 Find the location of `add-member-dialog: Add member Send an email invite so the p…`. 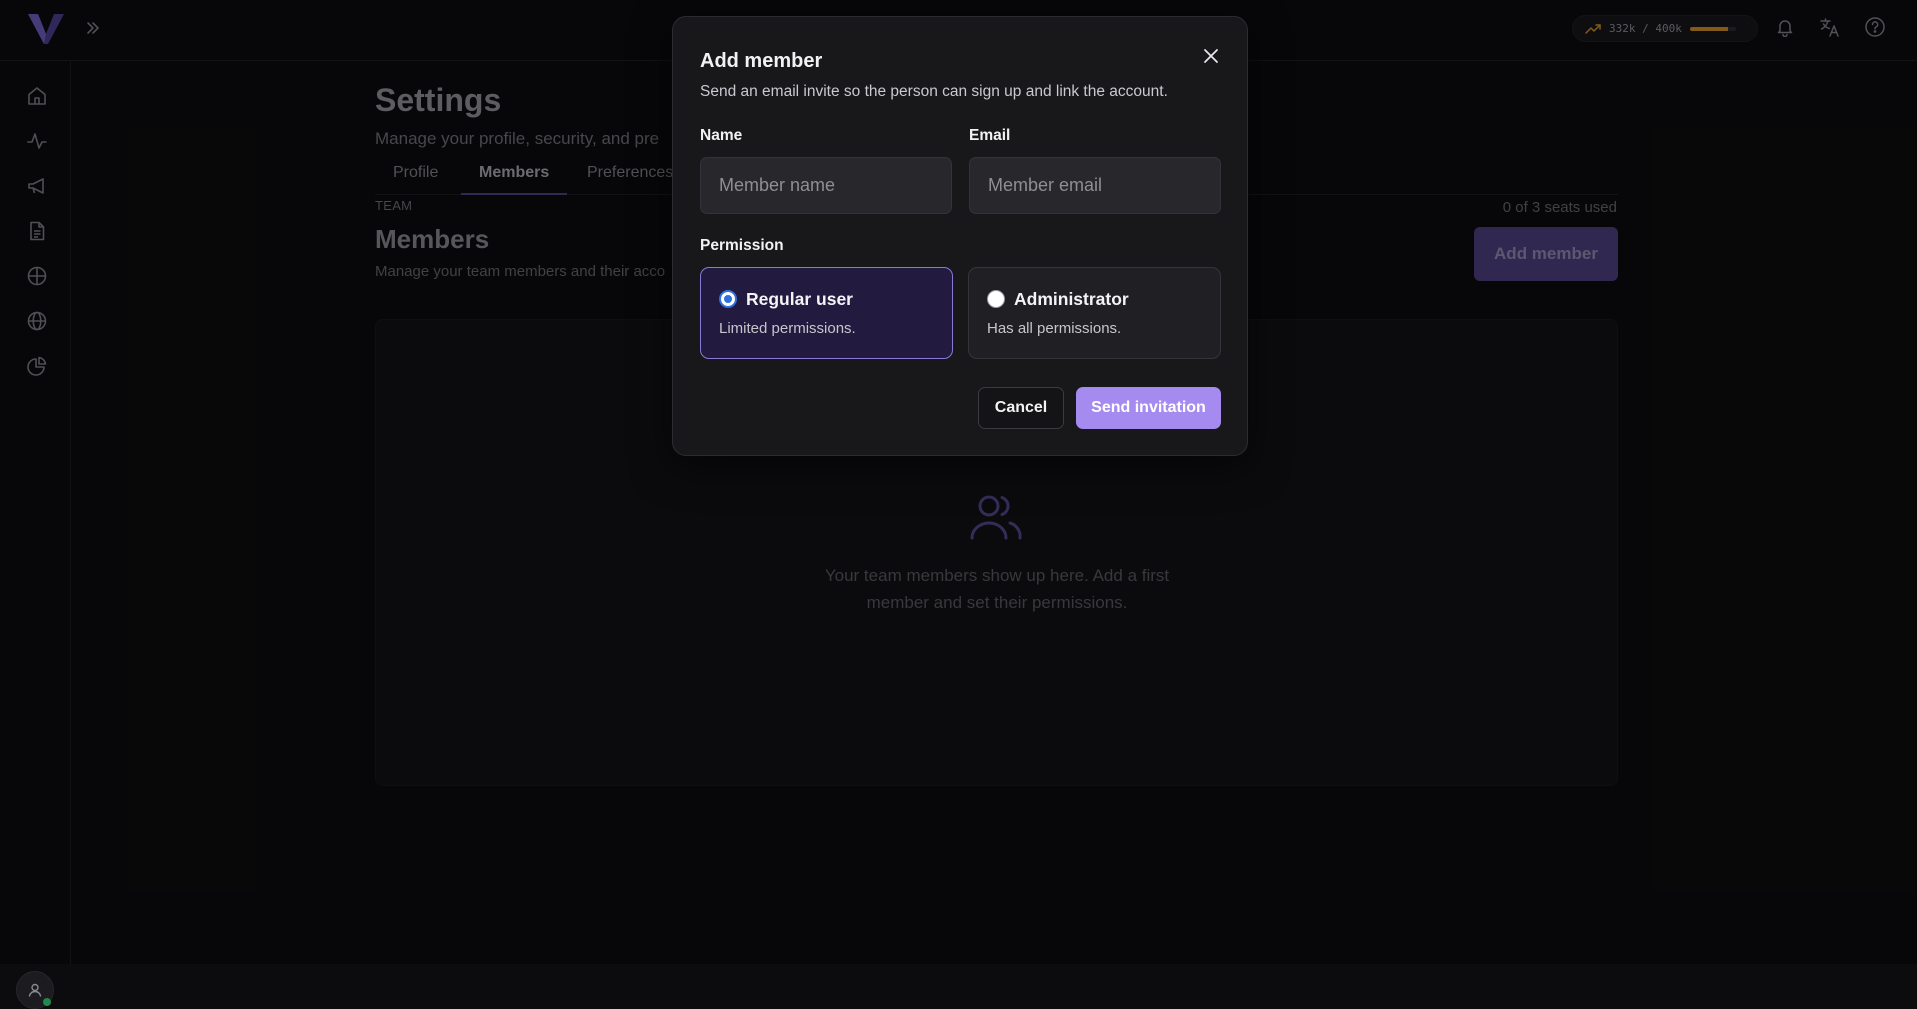

add-member-dialog: Add member Send an email invite so the p… is located at coordinates (960, 236).